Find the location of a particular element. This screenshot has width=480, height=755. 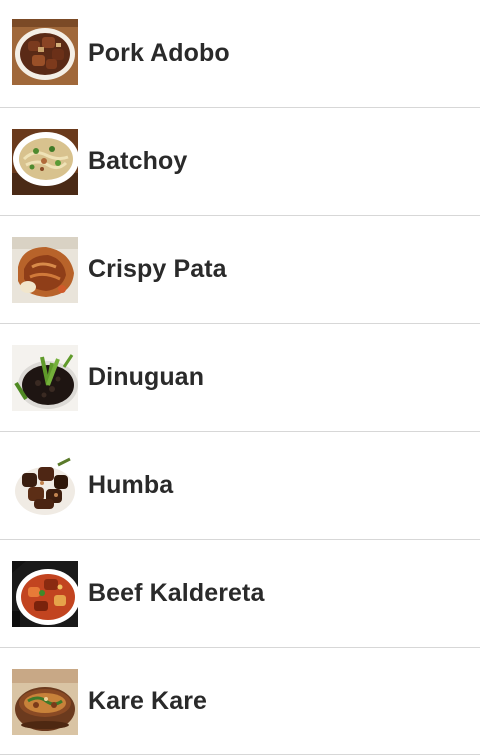

list-item-beef-kaldereta: Beef Kaldereta is located at coordinates (240, 594).